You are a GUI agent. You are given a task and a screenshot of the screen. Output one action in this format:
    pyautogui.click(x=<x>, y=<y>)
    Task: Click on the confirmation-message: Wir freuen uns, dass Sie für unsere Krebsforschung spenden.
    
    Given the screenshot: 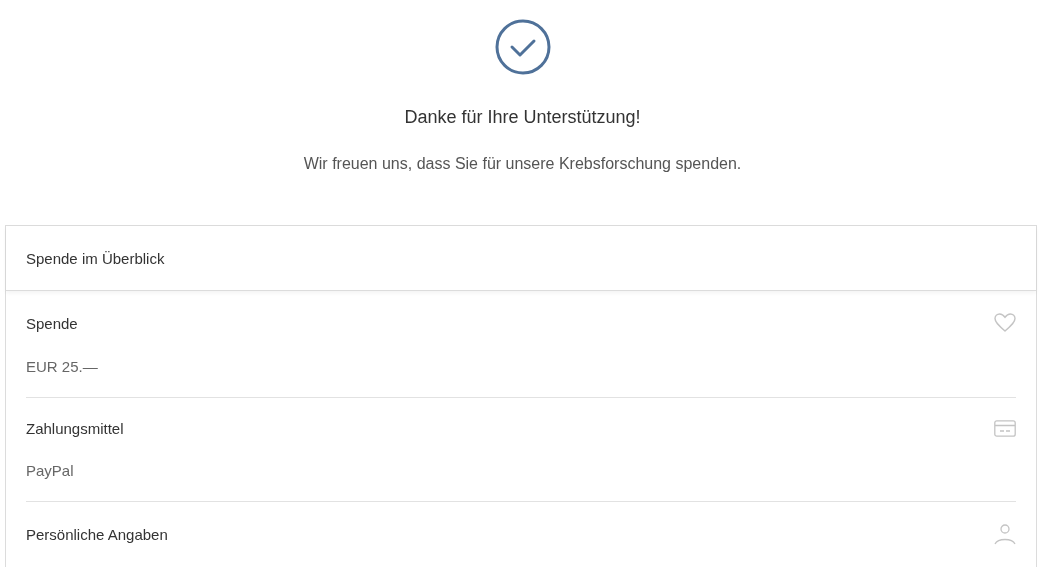 What is the action you would take?
    pyautogui.click(x=522, y=164)
    